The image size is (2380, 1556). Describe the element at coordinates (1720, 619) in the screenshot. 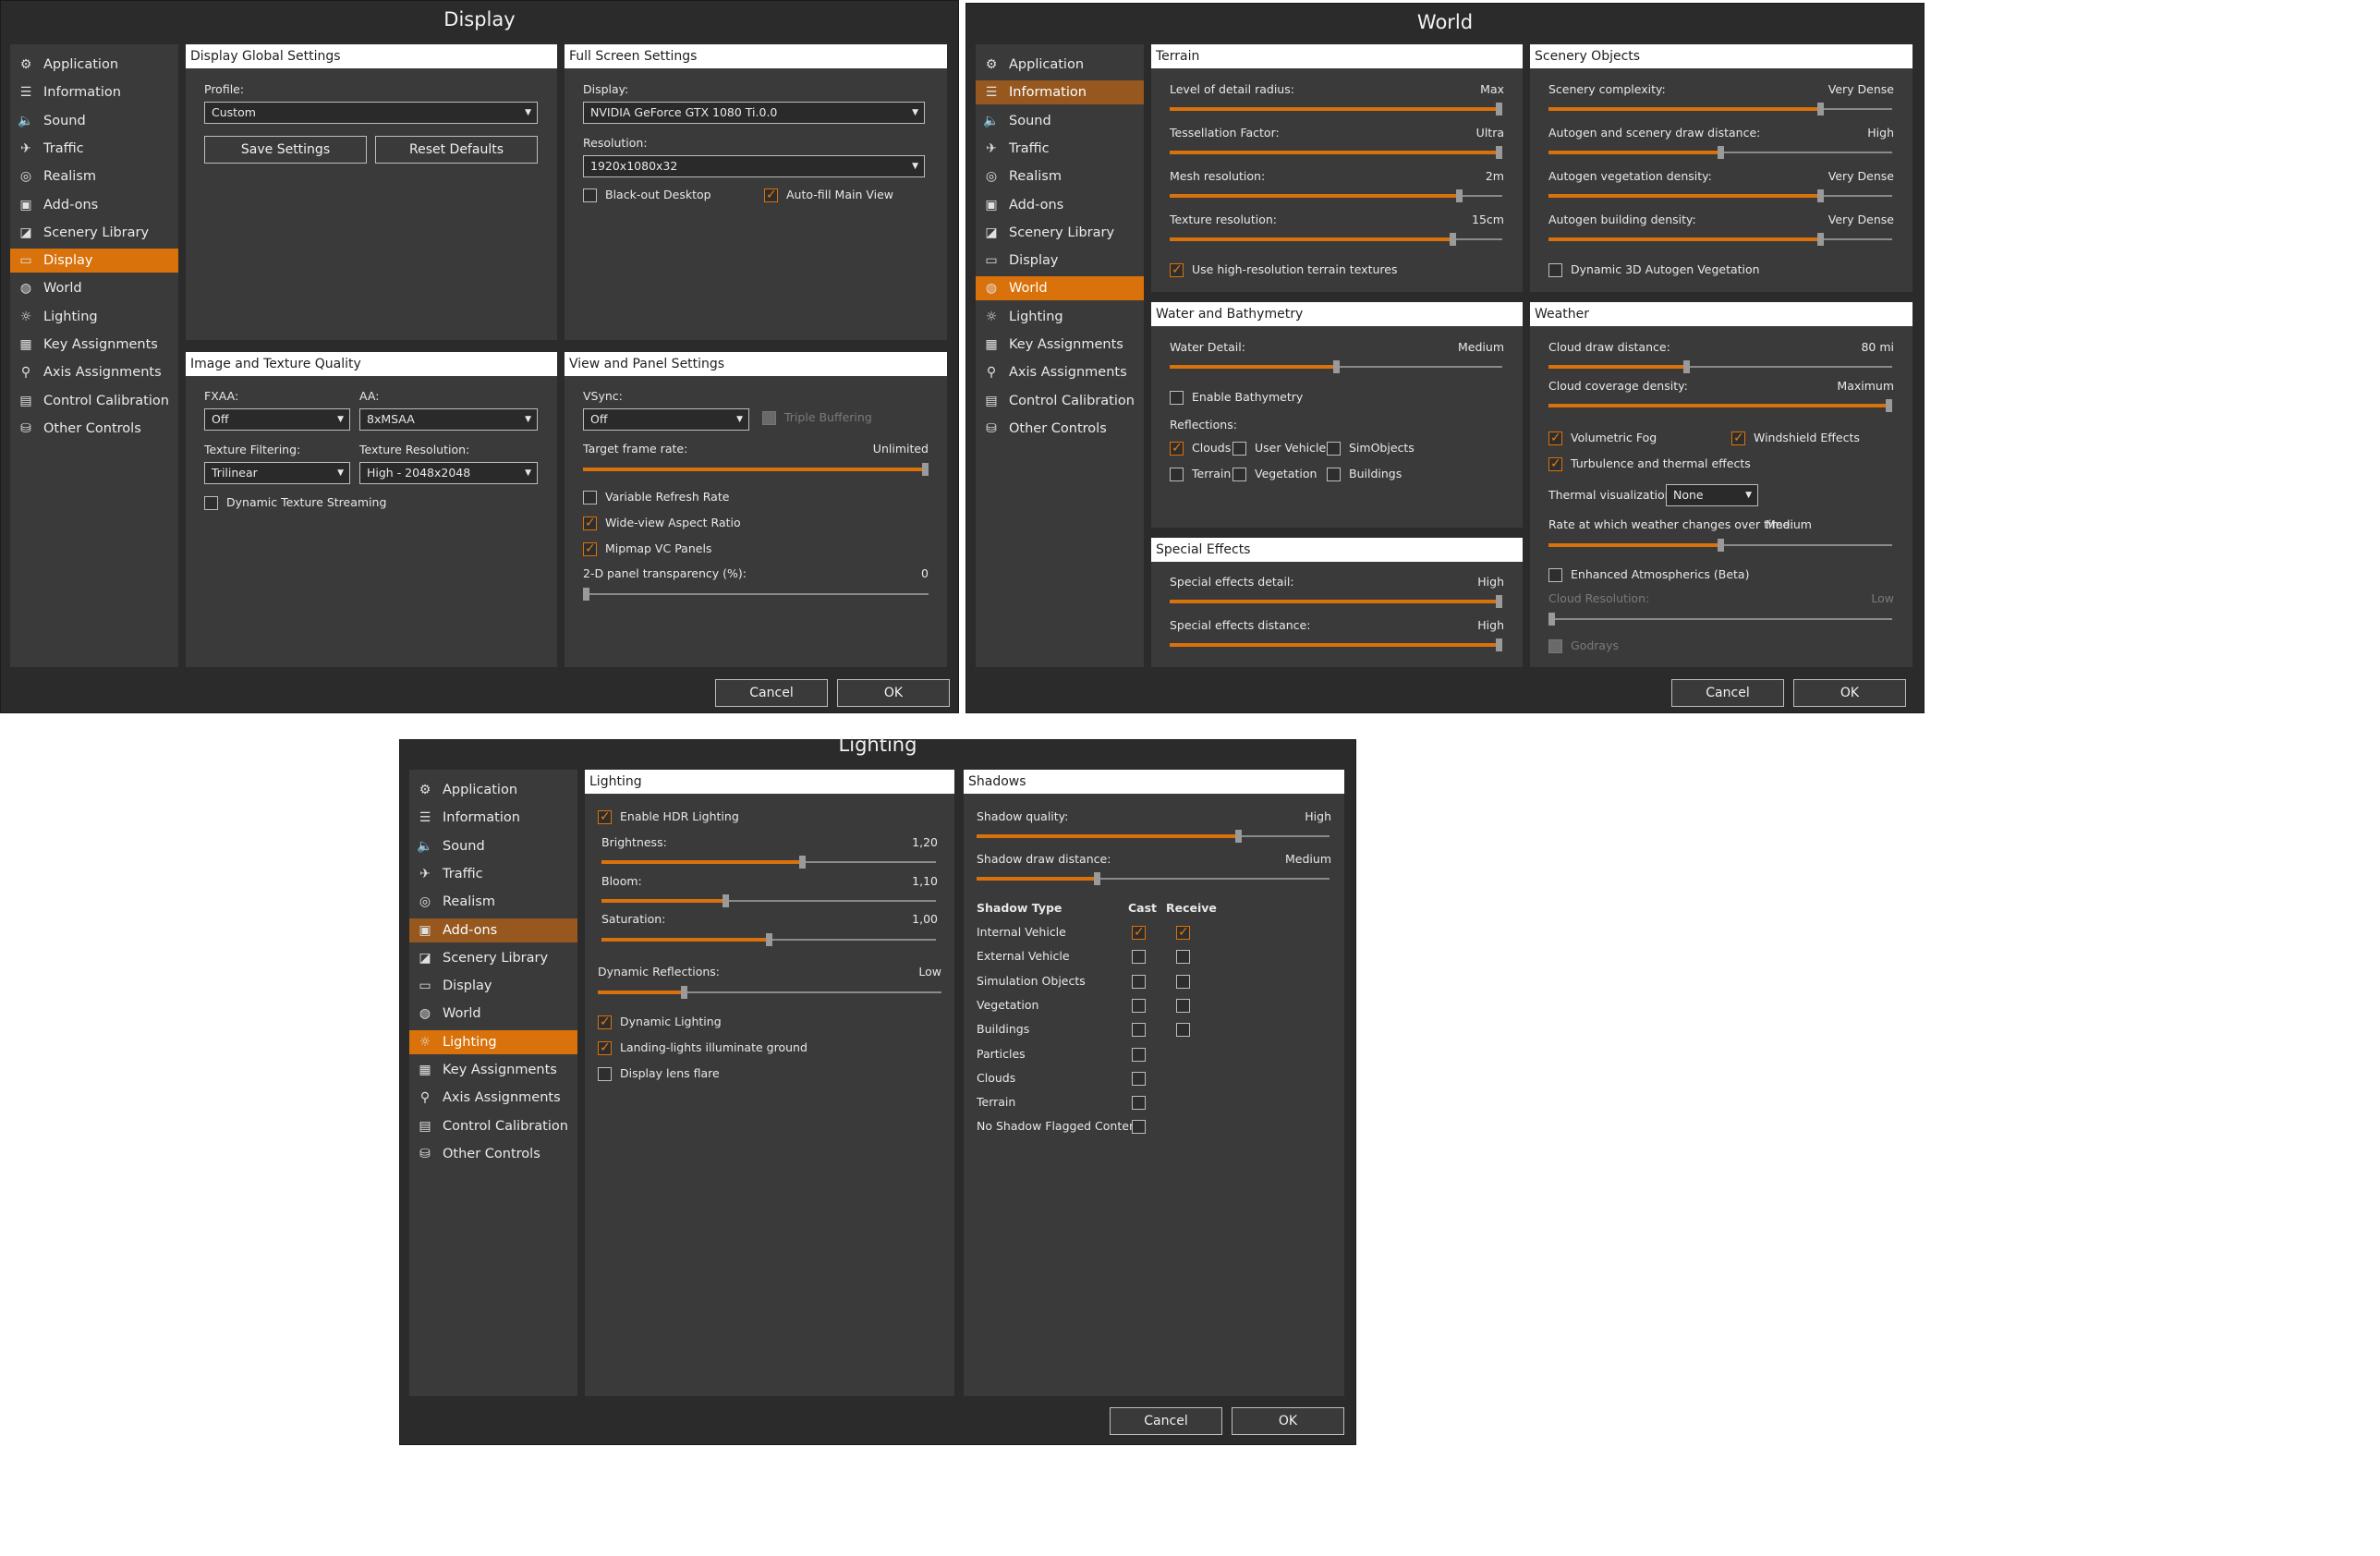

I see `cloud-resolution-slider` at that location.